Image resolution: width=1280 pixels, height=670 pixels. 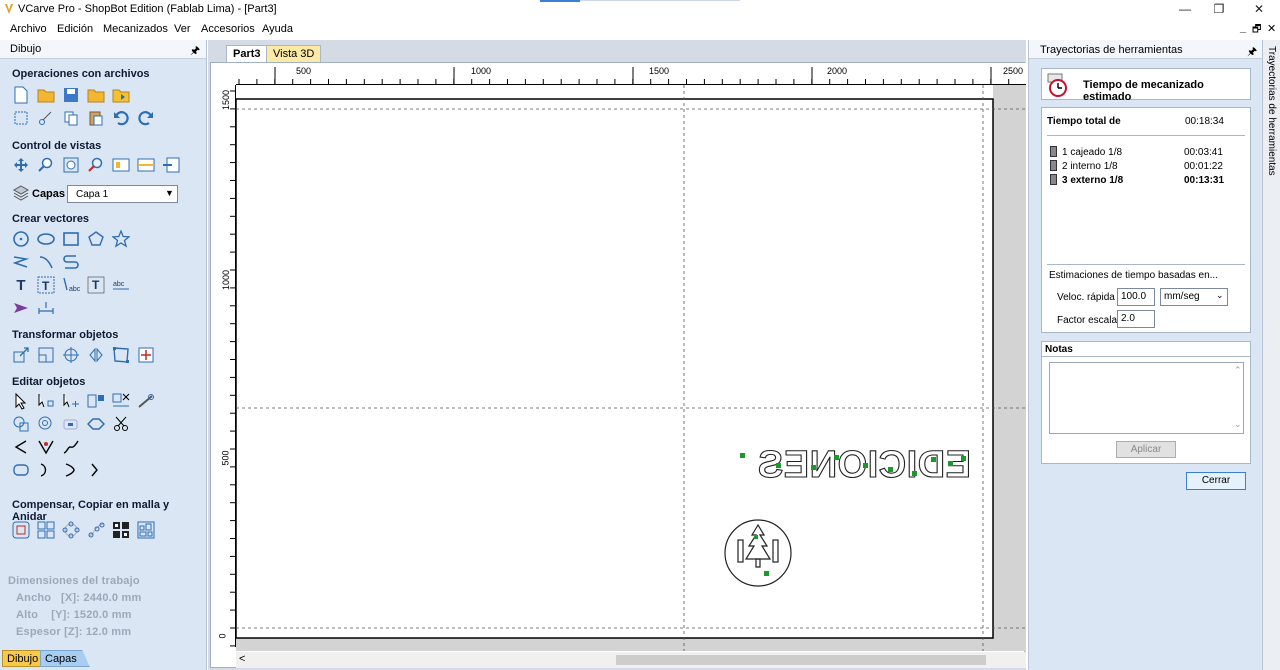 I want to click on zoom-extents-icon, so click(x=71, y=165).